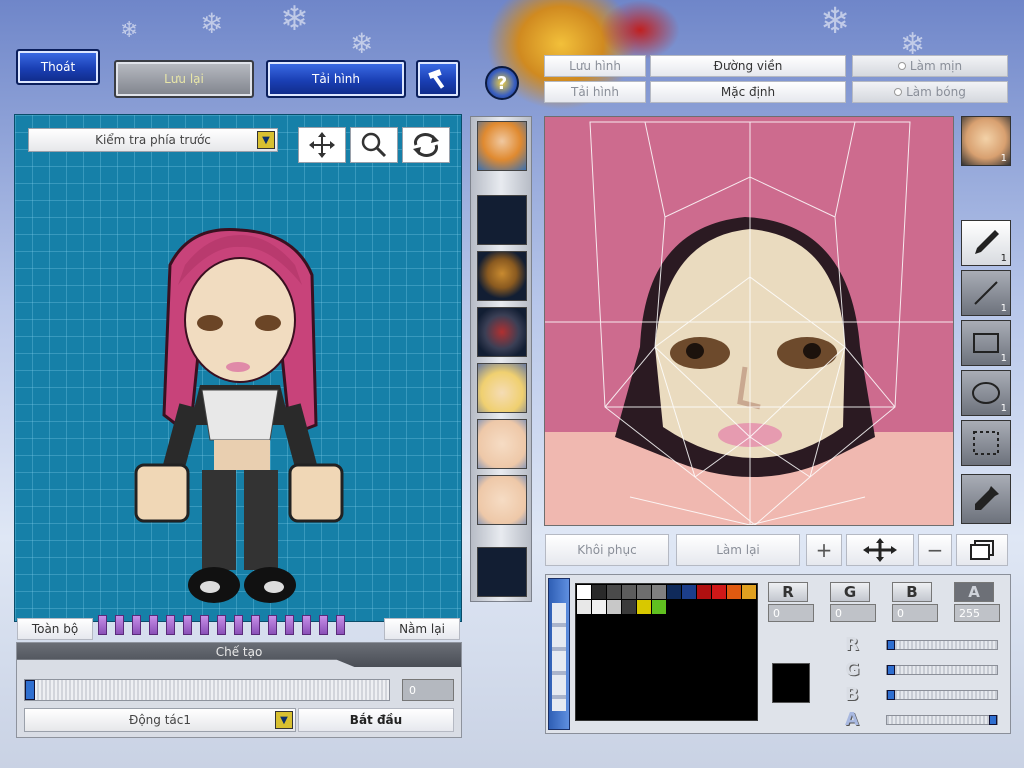  I want to click on thumb-face-blonde, so click(502, 388).